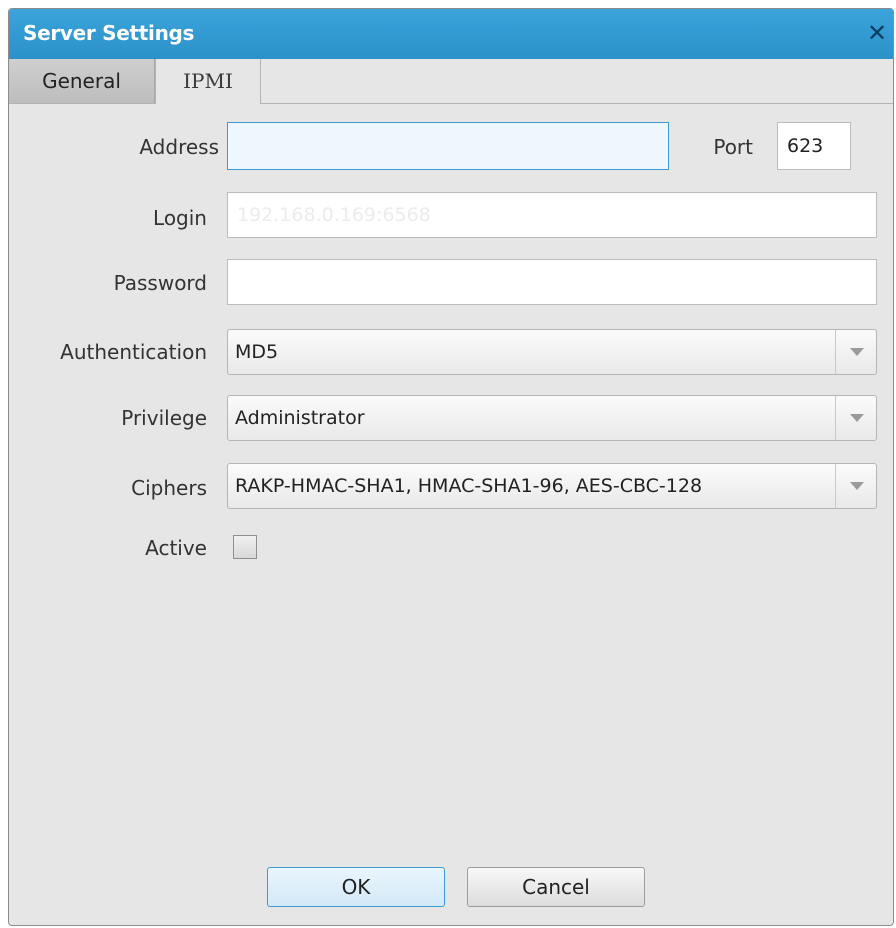 The height and width of the screenshot is (928, 896). Describe the element at coordinates (176, 548) in the screenshot. I see `active-label: Active` at that location.